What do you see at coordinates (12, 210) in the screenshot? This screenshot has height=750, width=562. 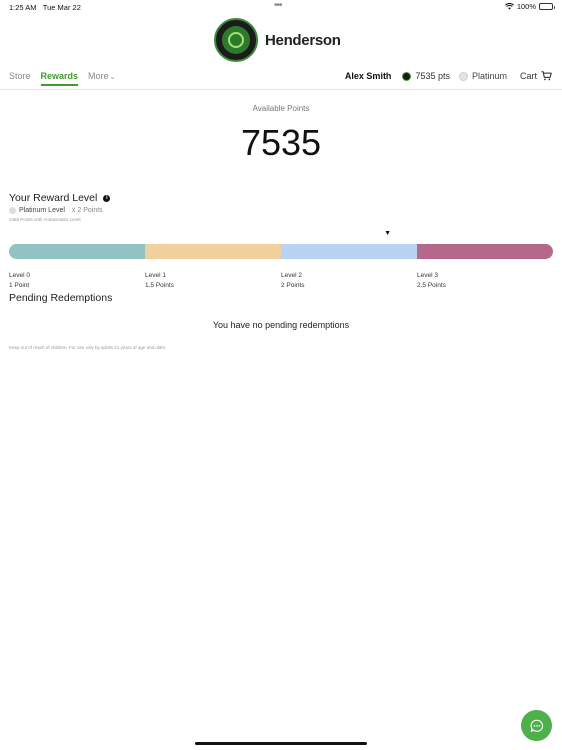 I see `level-badge-icon` at bounding box center [12, 210].